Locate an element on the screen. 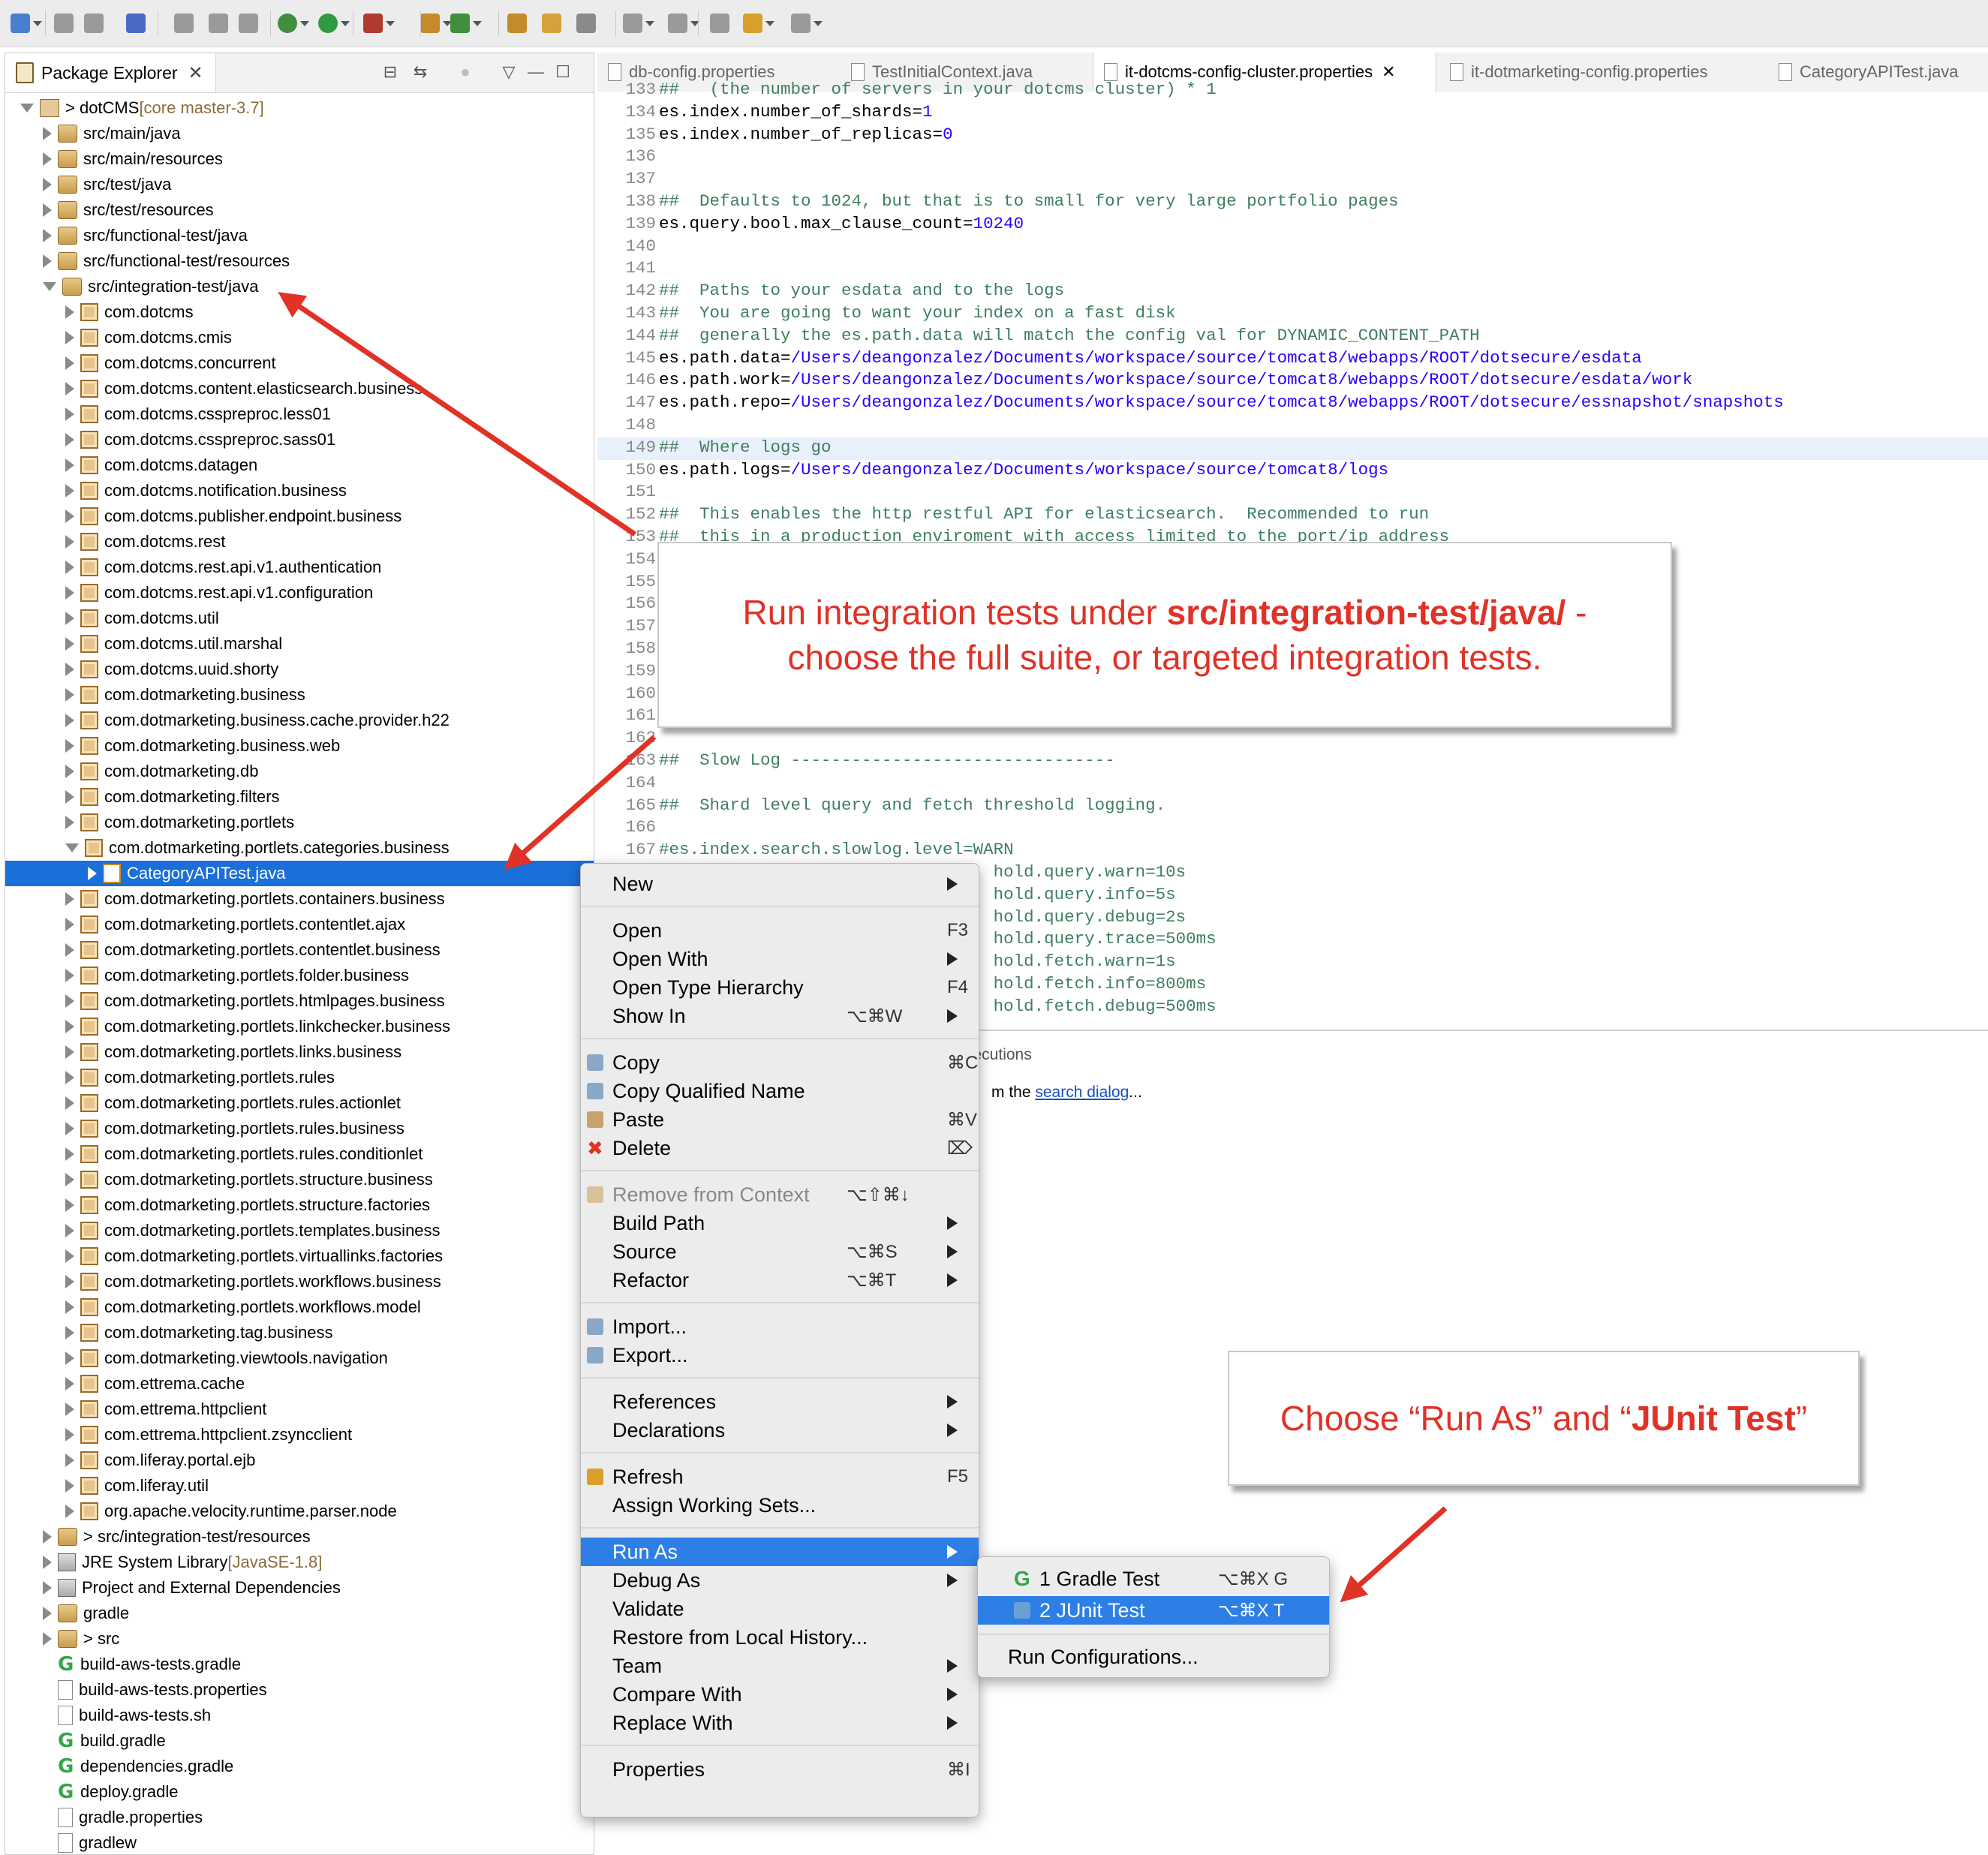 The width and height of the screenshot is (1988, 1855). run-icon is located at coordinates (334, 23).